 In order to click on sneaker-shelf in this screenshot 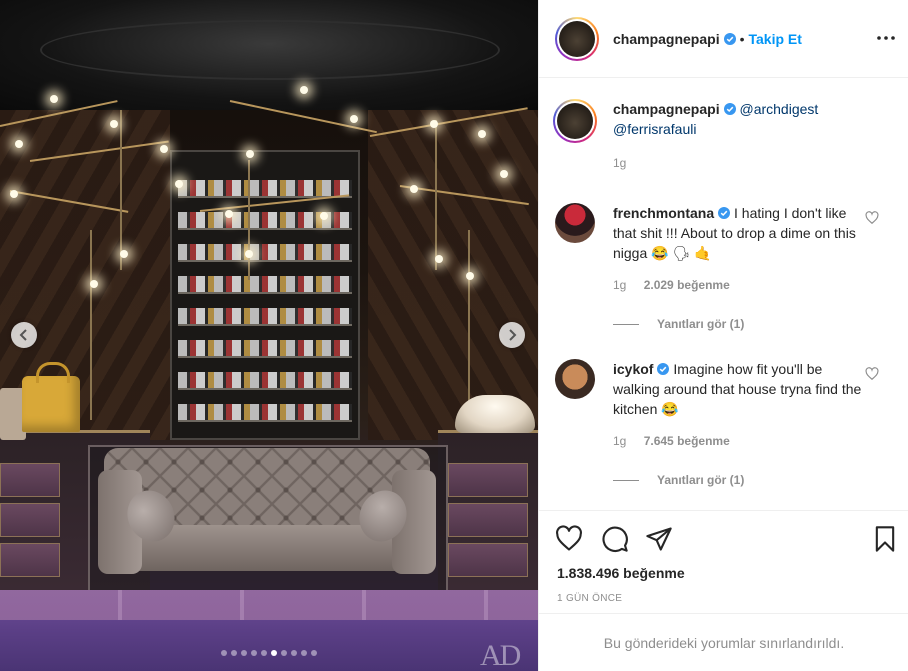, I will do `click(265, 295)`.